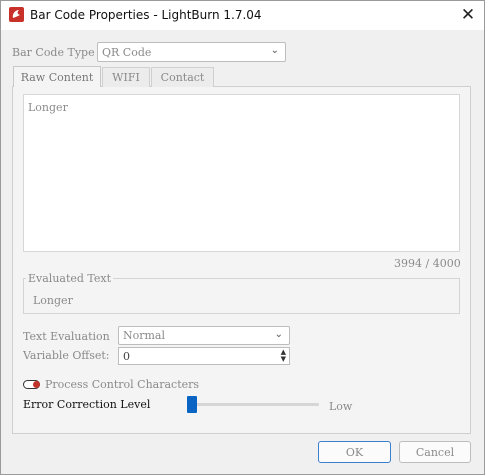  I want to click on error-correction-slider-track, so click(253, 404).